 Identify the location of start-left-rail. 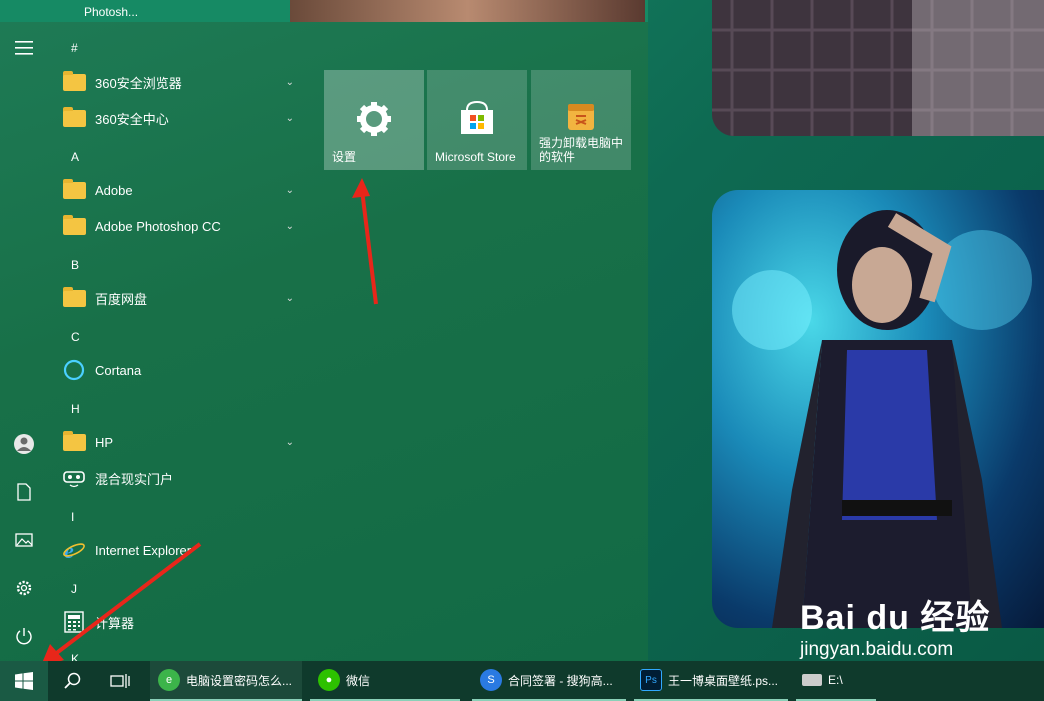
(24, 341).